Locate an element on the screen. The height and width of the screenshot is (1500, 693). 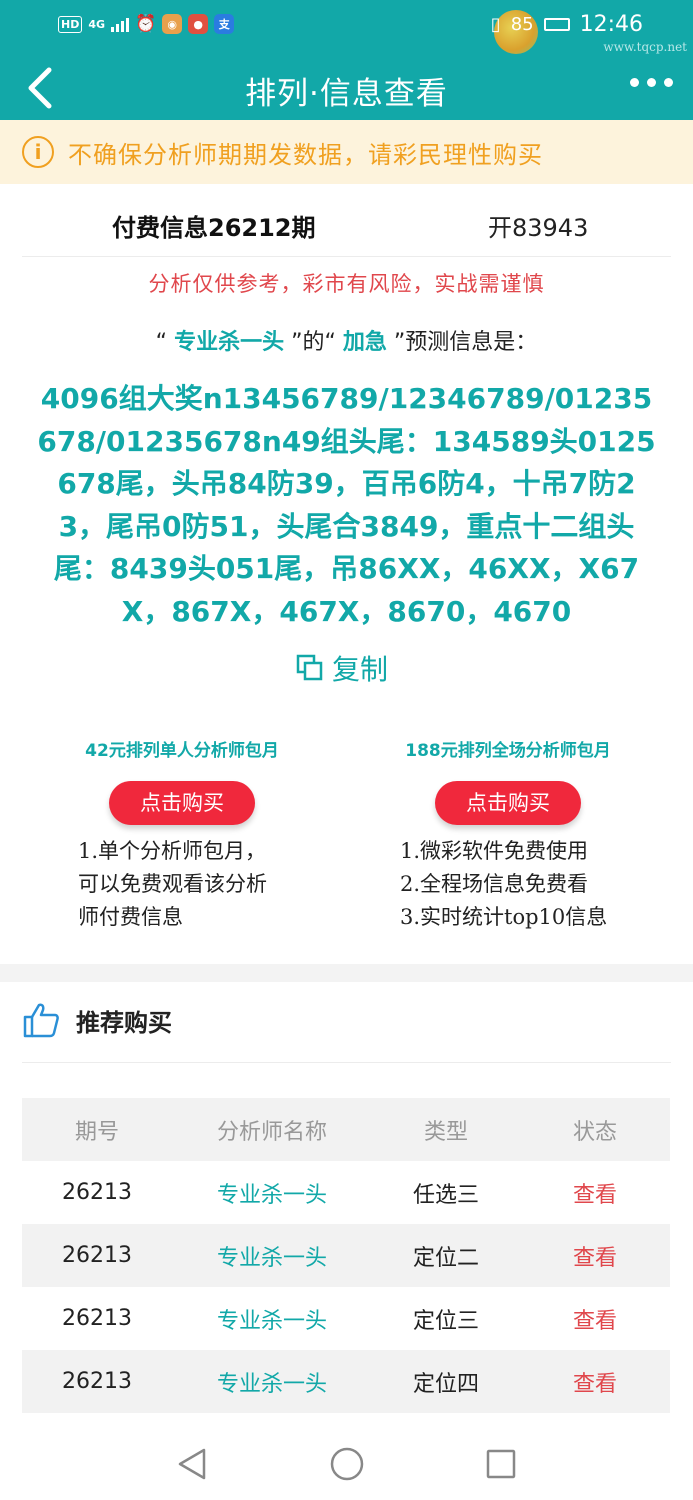
warning-banner: i 不确保分析师期期发数据，请彩民理性购买 is located at coordinates (346, 152).